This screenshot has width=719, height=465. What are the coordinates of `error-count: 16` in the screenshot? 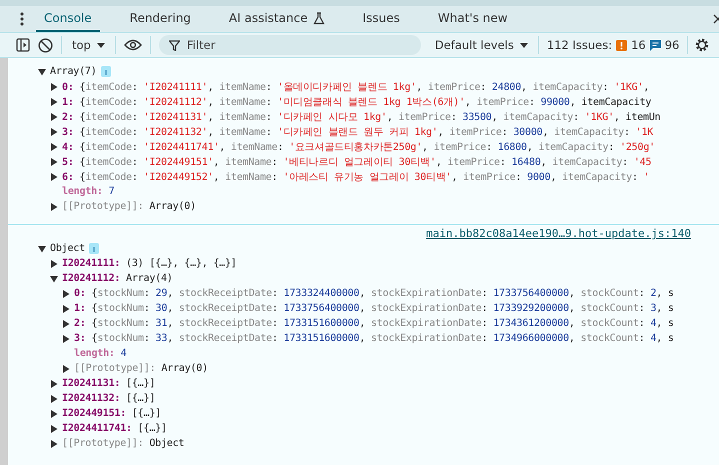 It's located at (638, 45).